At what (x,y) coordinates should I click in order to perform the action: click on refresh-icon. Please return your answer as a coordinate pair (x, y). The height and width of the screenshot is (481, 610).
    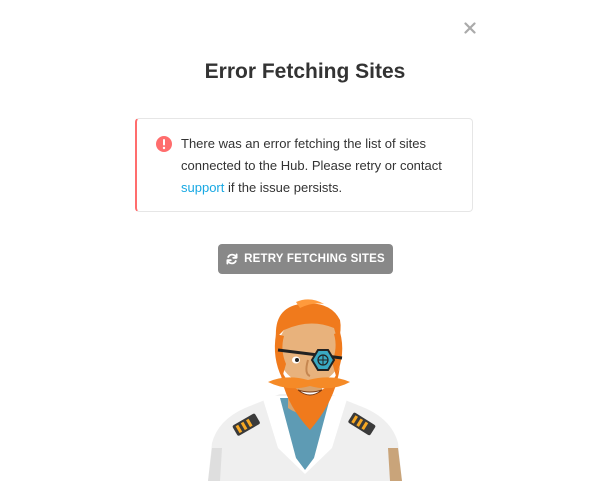
    Looking at the image, I should click on (232, 259).